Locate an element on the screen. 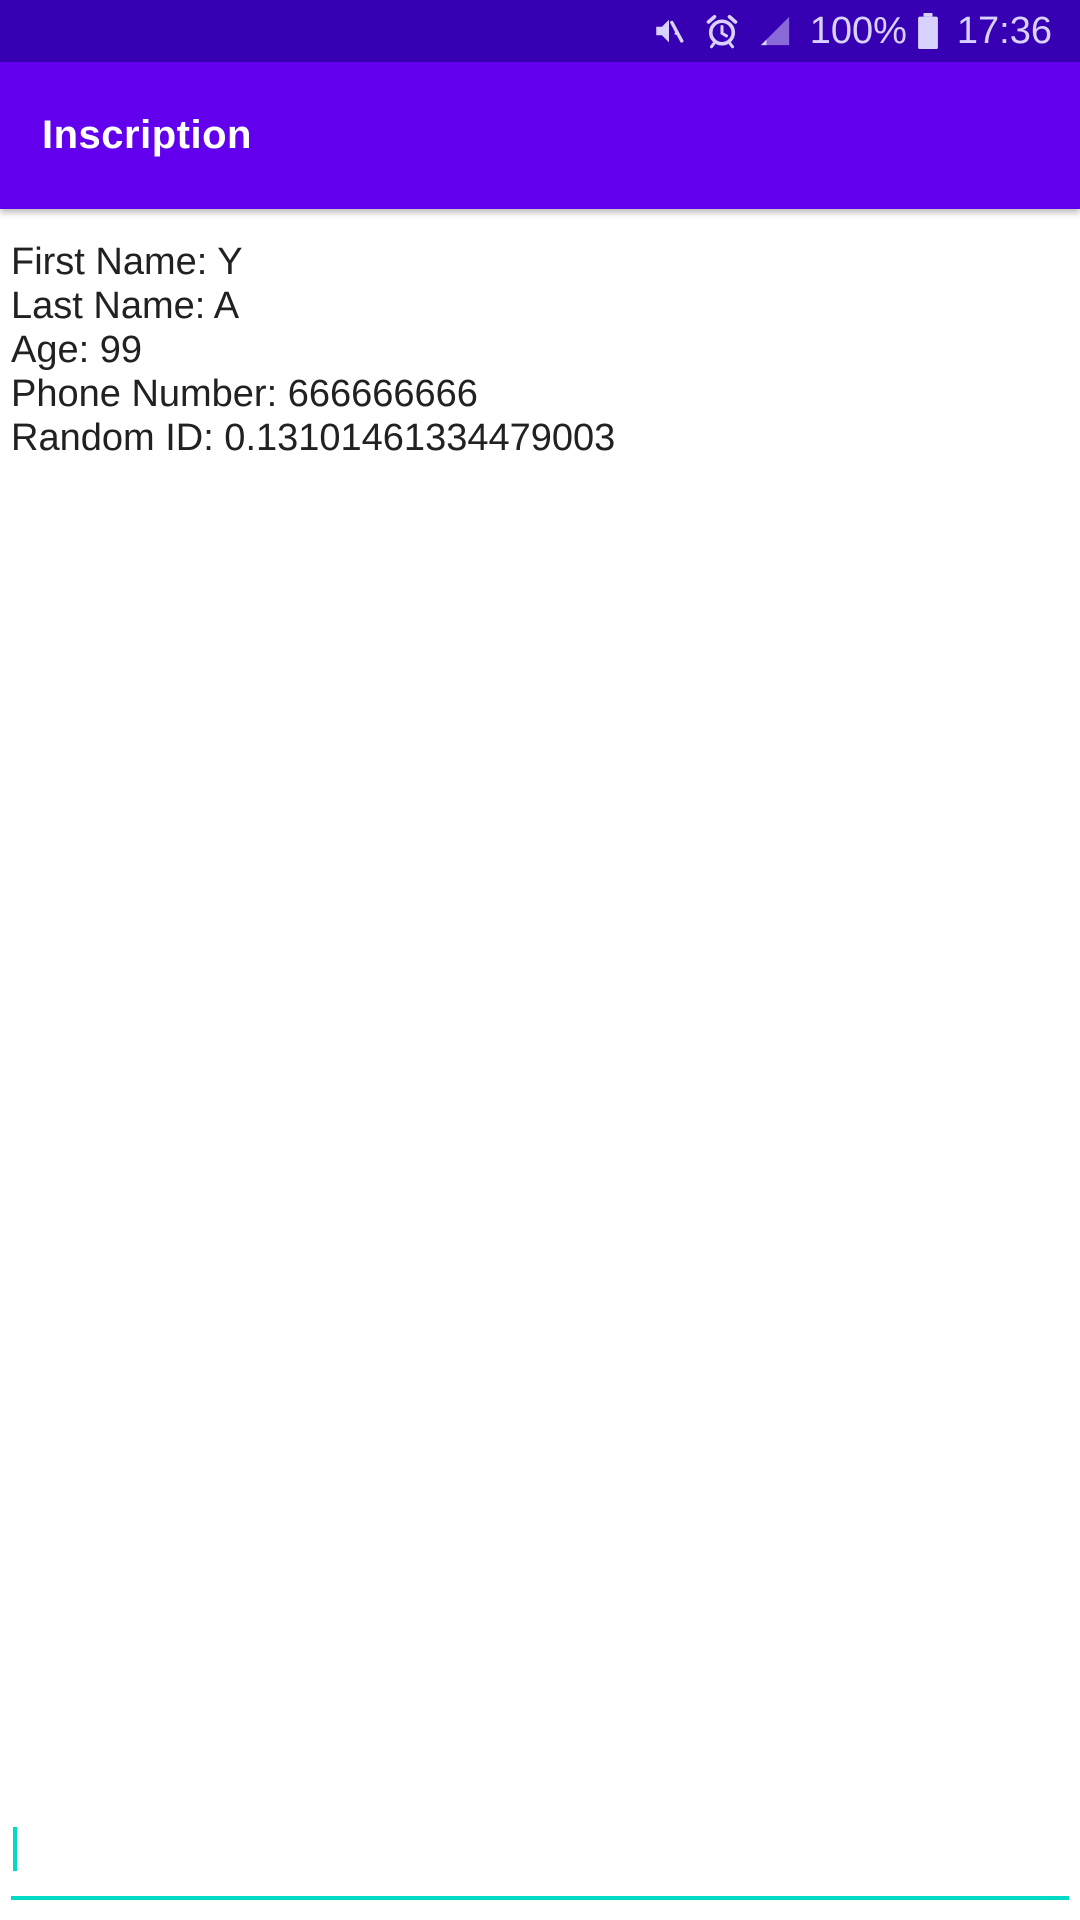 This screenshot has width=1080, height=1920. battery-group: 100% is located at coordinates (874, 31).